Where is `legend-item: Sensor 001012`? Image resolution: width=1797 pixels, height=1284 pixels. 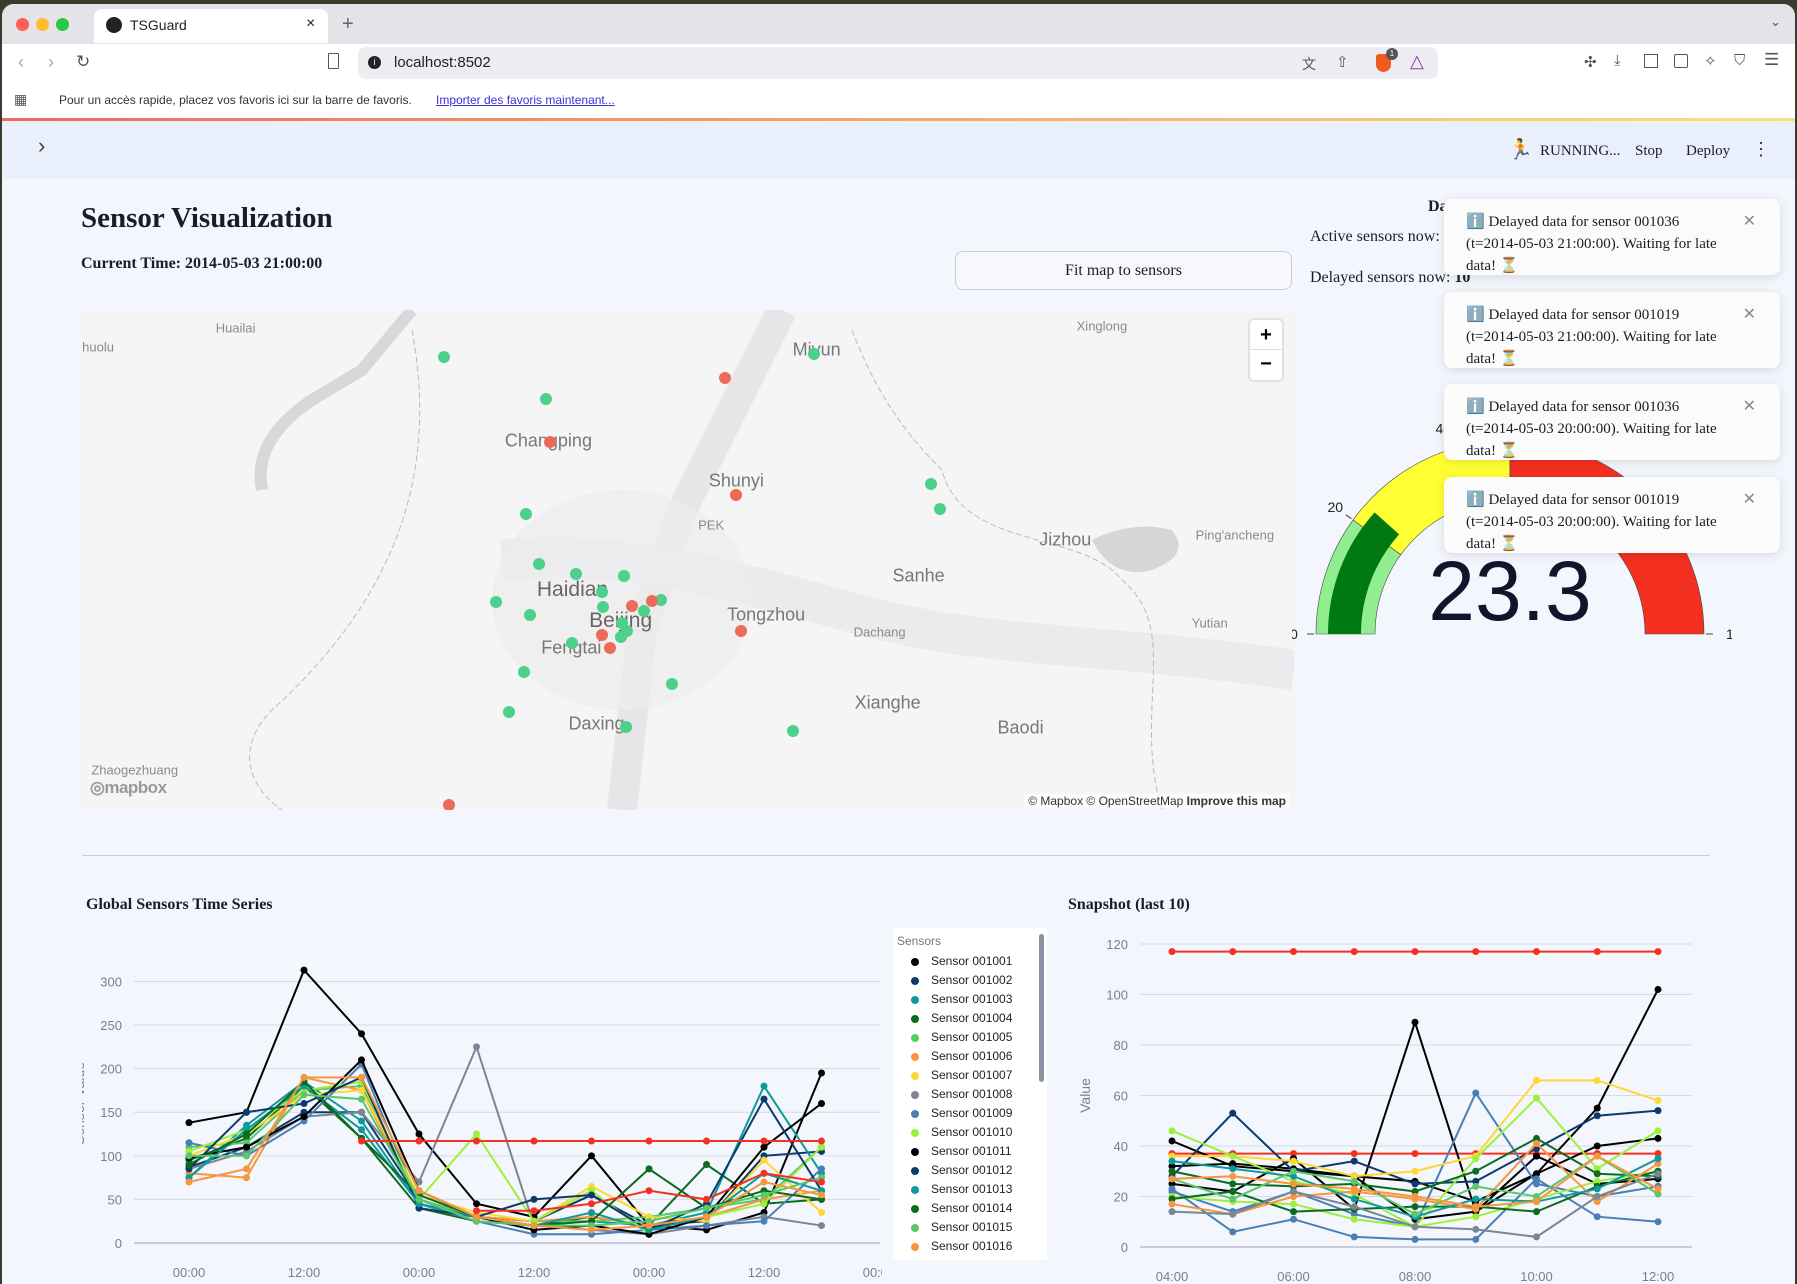
legend-item: Sensor 001012 is located at coordinates (956, 1170).